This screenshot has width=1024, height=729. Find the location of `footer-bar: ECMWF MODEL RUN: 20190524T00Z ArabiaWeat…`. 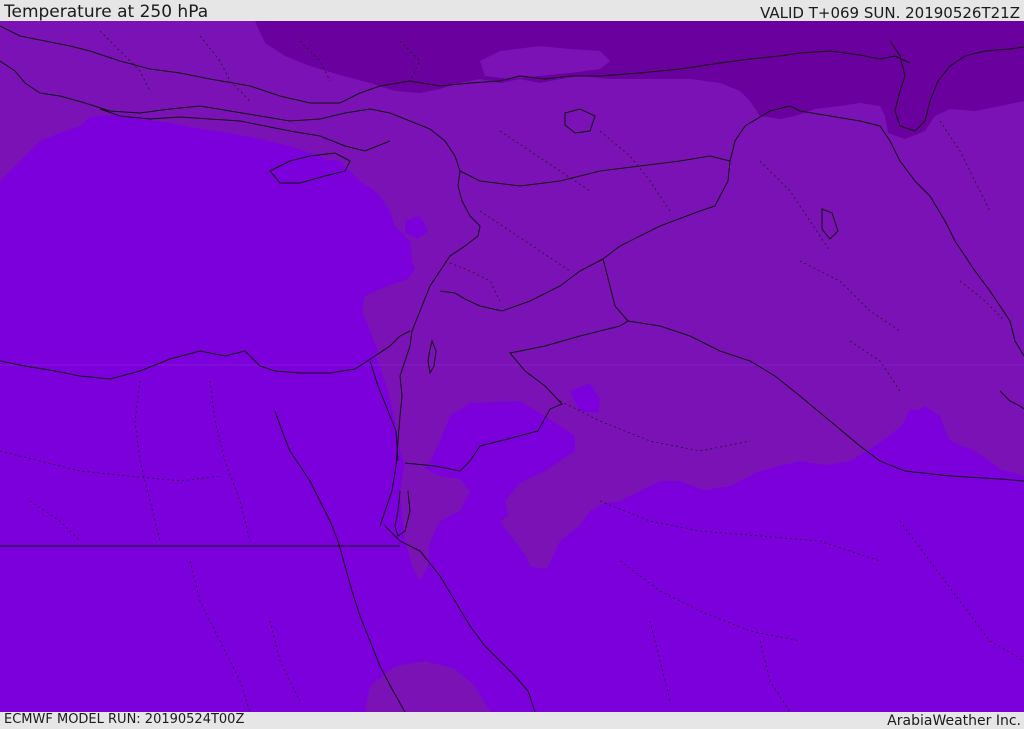

footer-bar: ECMWF MODEL RUN: 20190524T00Z ArabiaWeat… is located at coordinates (512, 720).